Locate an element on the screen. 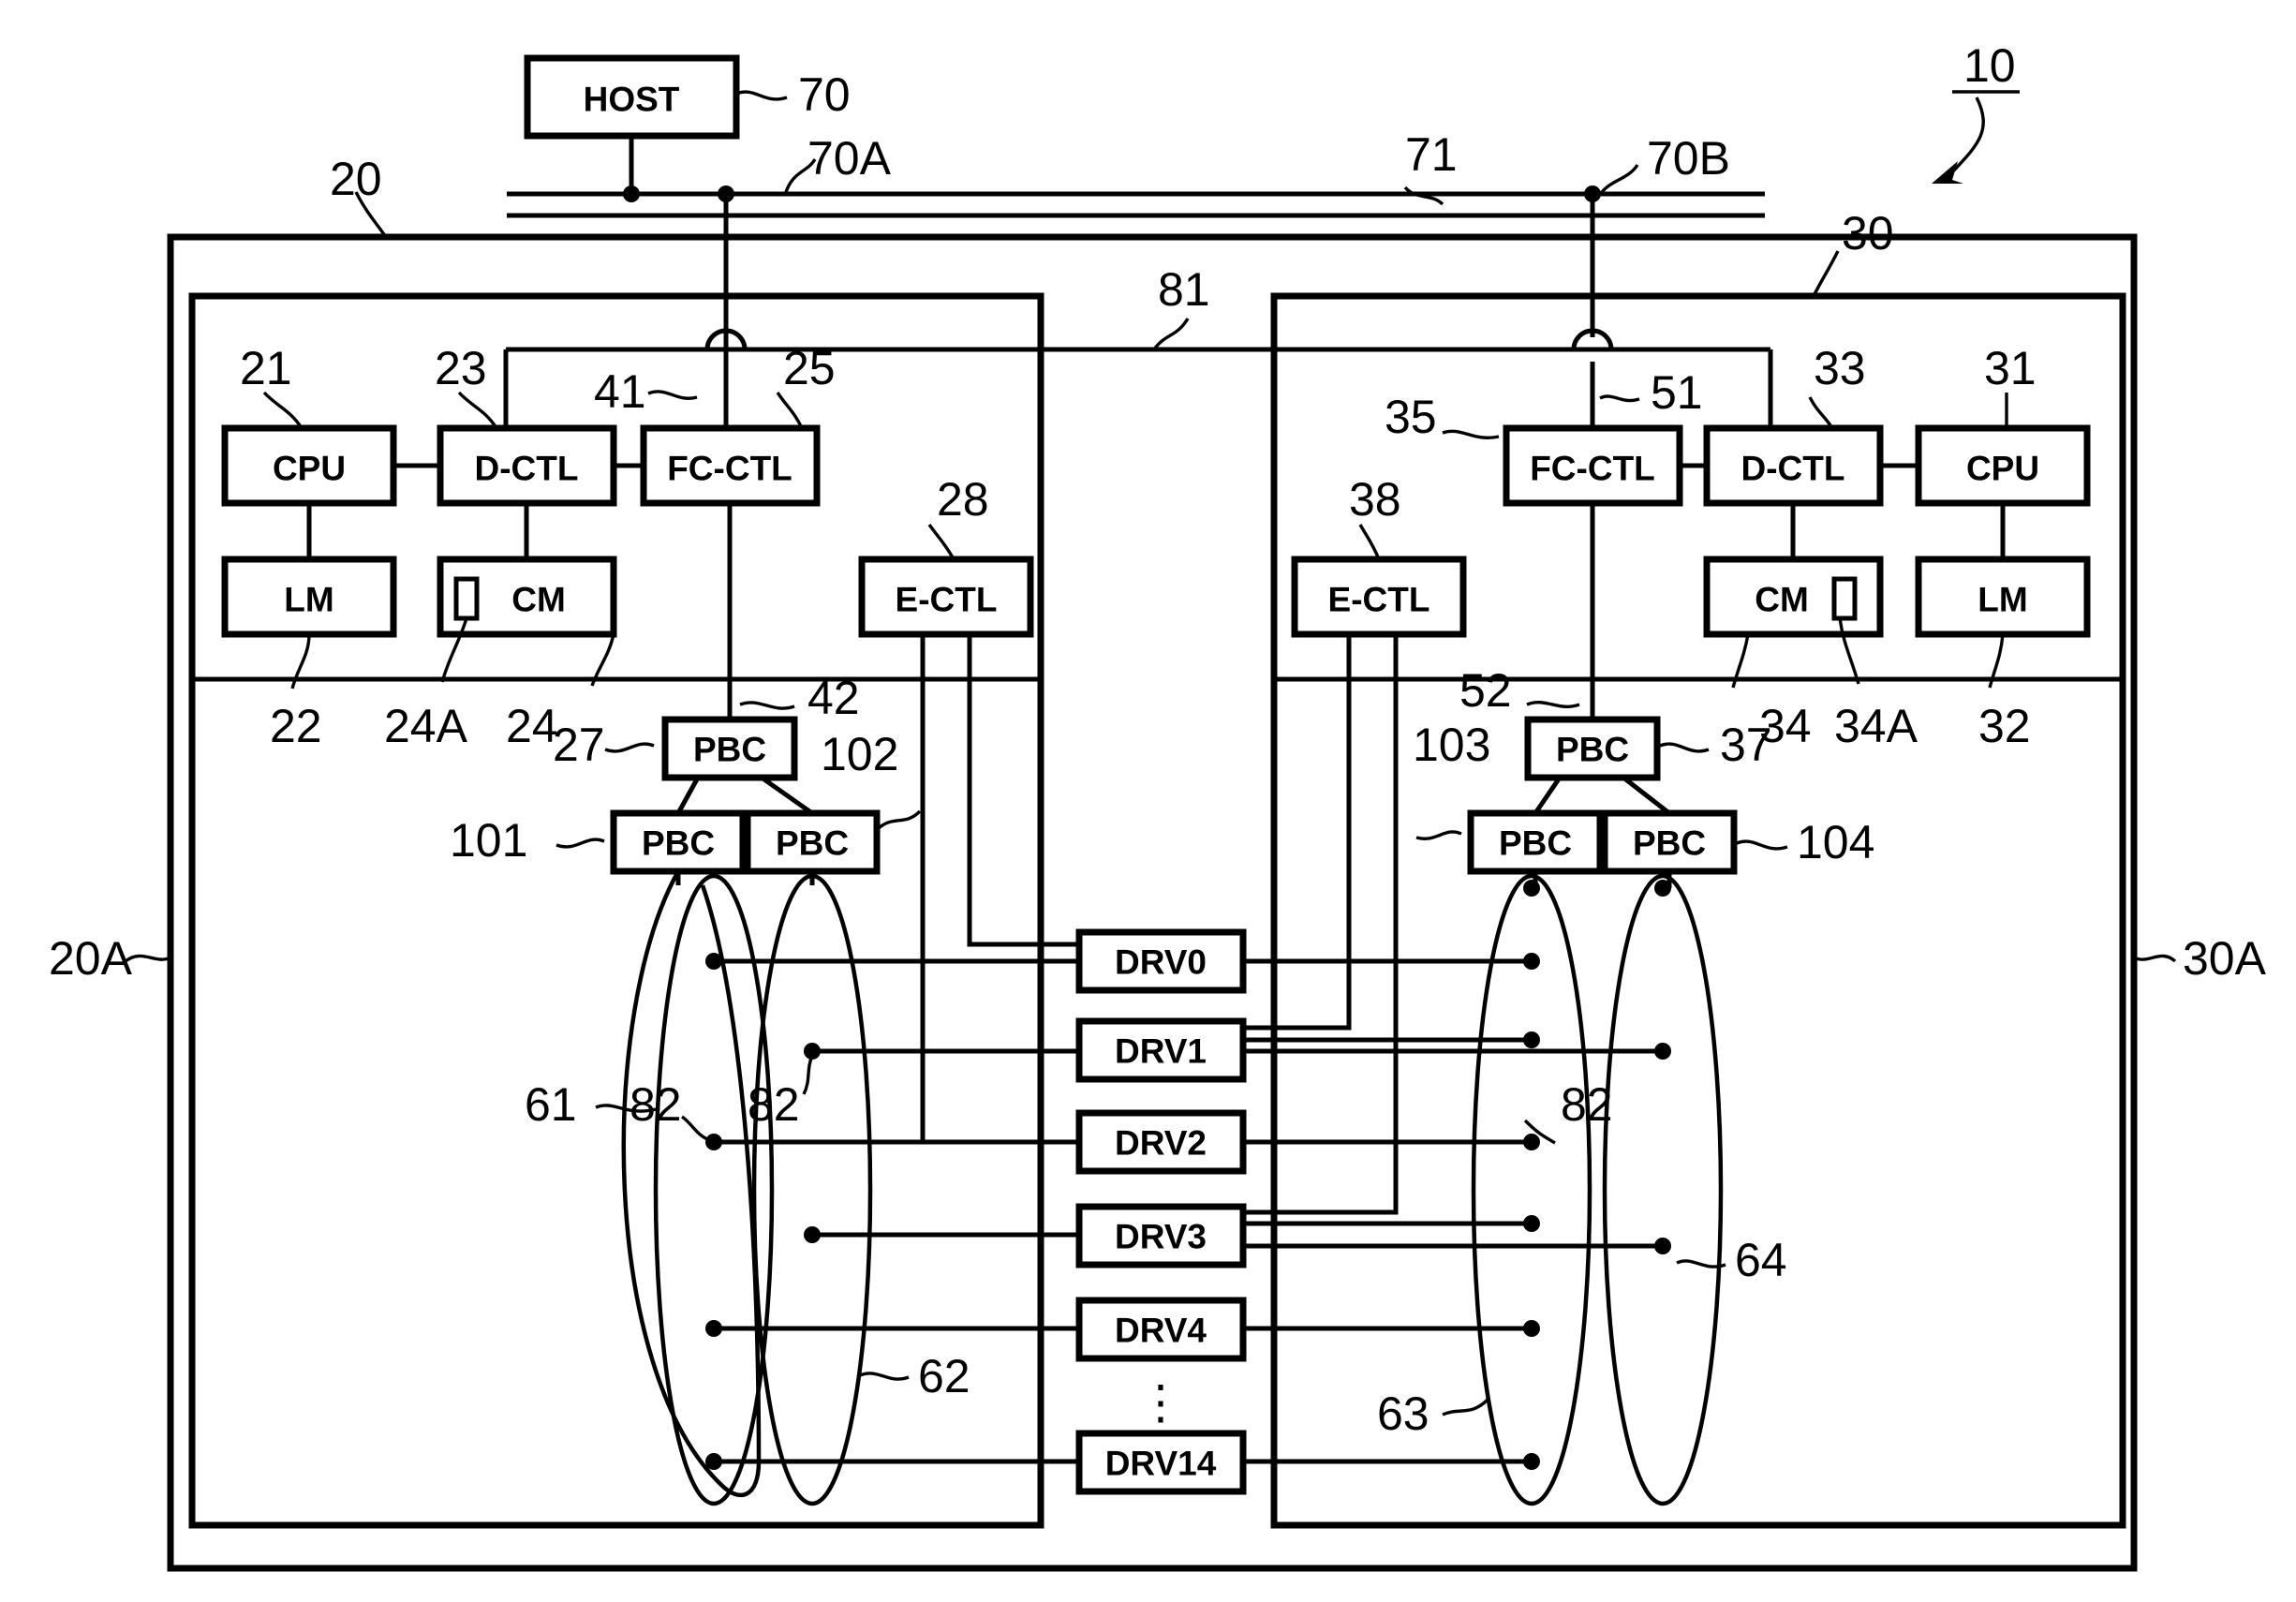  drv0-label: DRV0 is located at coordinates (1161, 962).